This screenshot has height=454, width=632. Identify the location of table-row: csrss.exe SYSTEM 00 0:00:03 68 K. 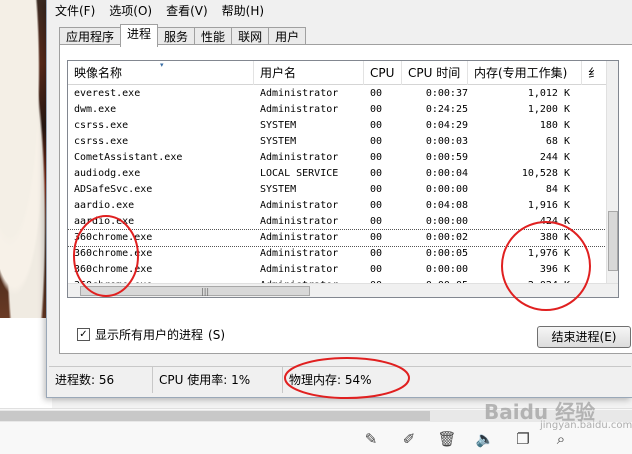
(338, 142).